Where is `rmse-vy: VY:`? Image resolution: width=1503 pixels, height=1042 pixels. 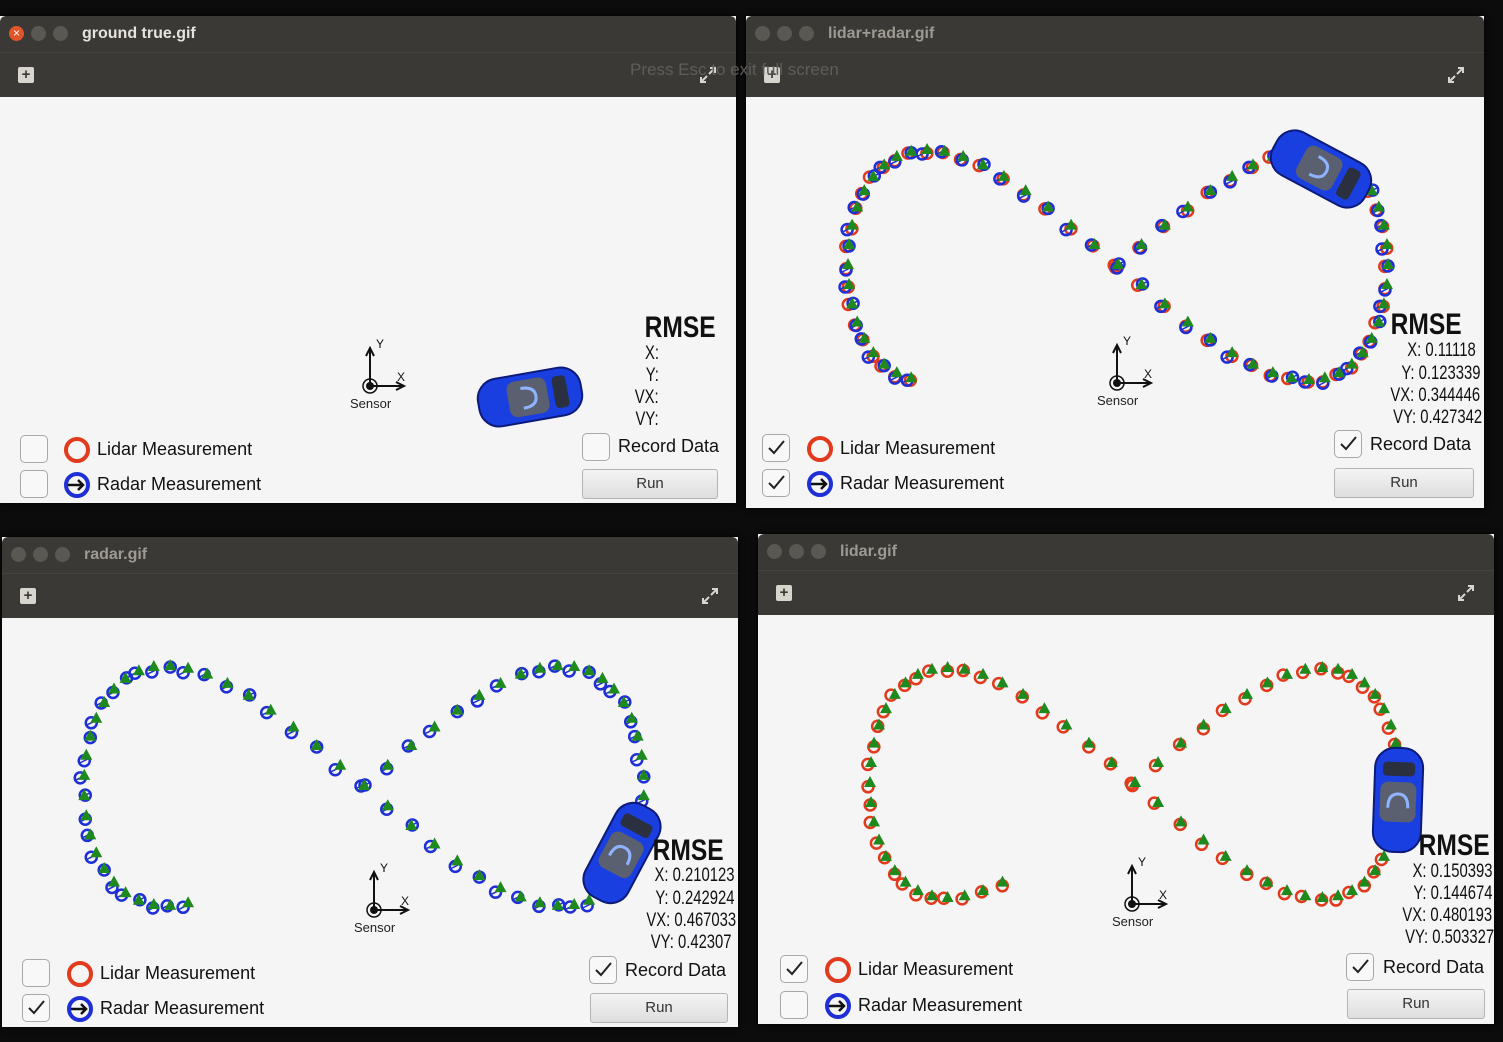 rmse-vy: VY: is located at coordinates (647, 419).